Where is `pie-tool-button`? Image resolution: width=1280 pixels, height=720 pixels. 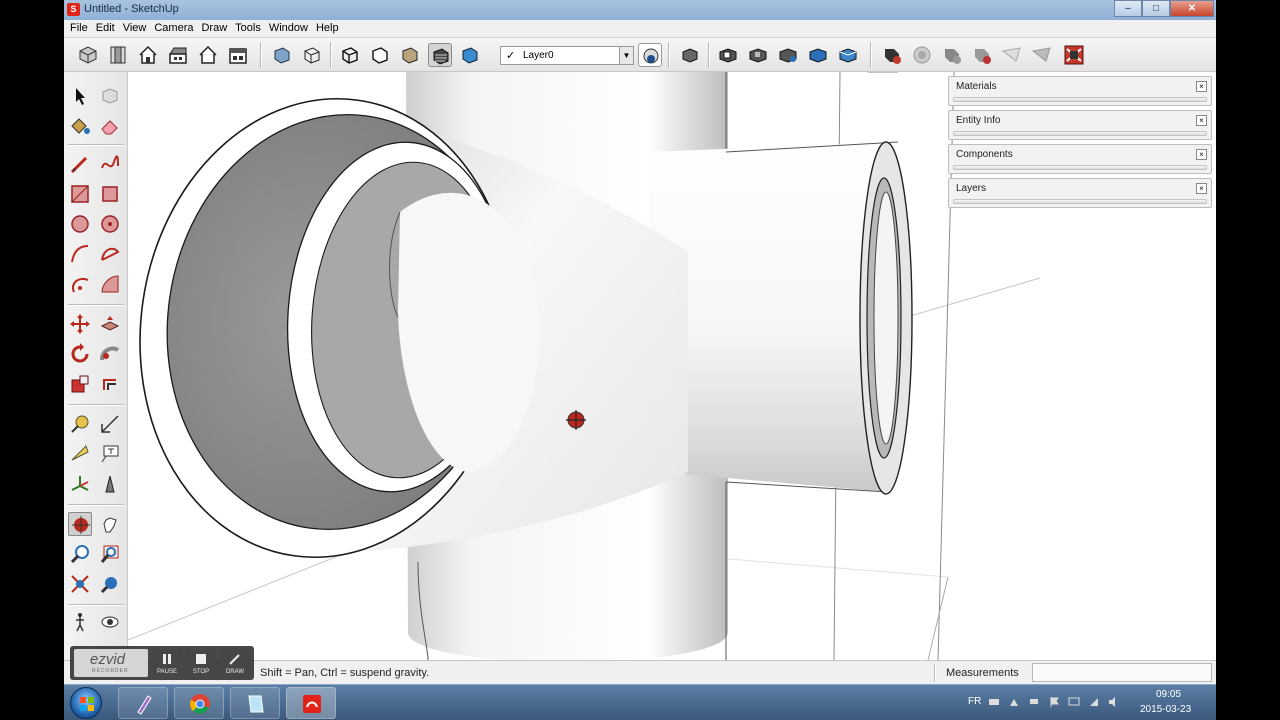
pie-tool-button is located at coordinates (110, 284).